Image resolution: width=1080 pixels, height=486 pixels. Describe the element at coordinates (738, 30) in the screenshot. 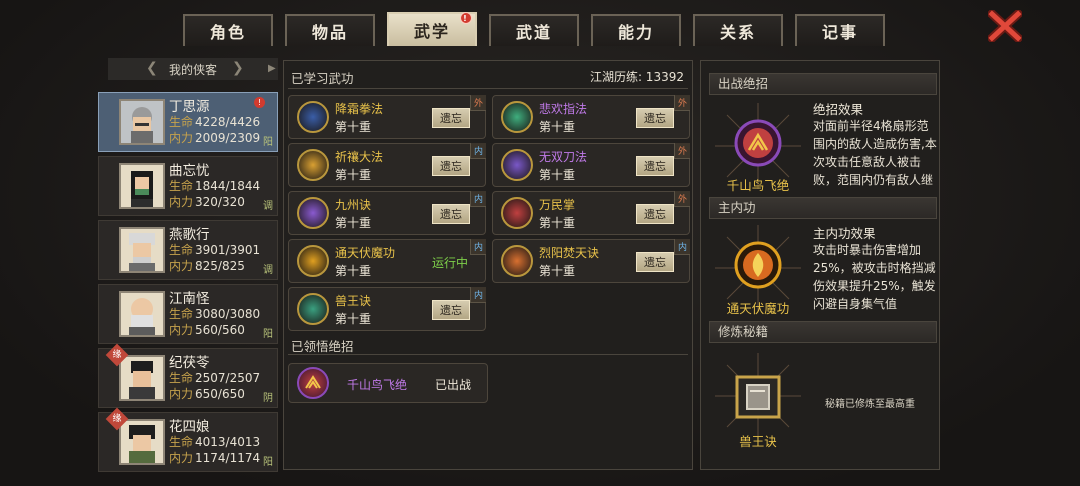

I see `tab-relations: 关系` at that location.